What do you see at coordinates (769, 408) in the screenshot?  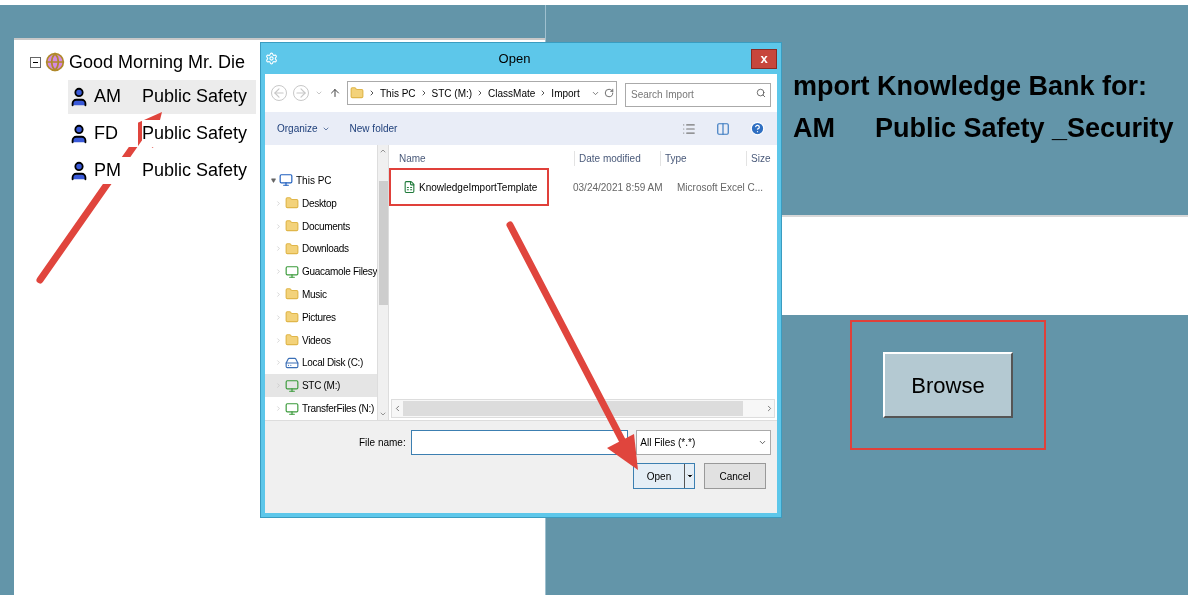 I see `scroll-right-icon` at bounding box center [769, 408].